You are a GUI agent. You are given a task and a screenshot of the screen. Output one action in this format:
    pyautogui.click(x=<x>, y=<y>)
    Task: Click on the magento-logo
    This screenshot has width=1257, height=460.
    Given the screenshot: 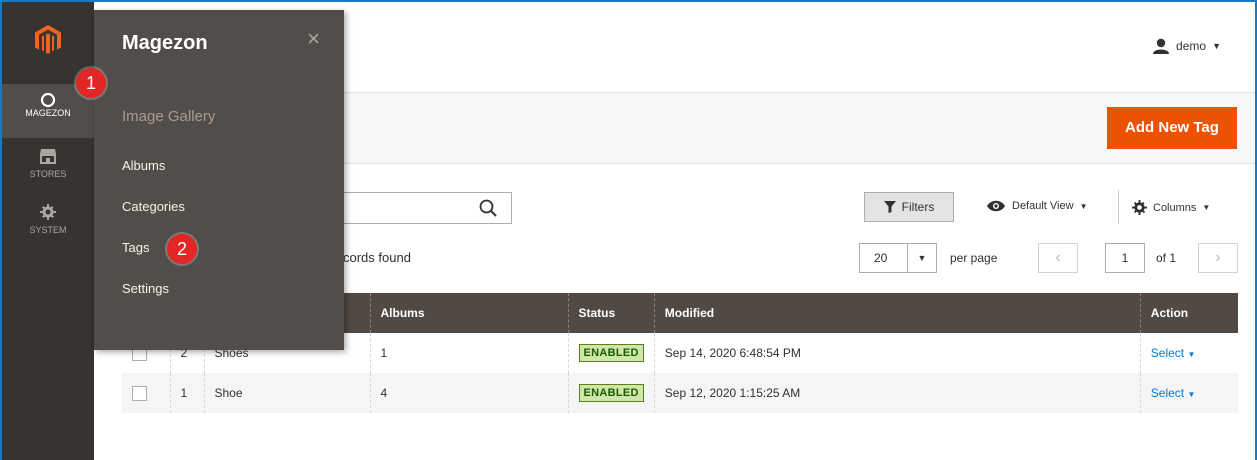 What is the action you would take?
    pyautogui.click(x=48, y=40)
    